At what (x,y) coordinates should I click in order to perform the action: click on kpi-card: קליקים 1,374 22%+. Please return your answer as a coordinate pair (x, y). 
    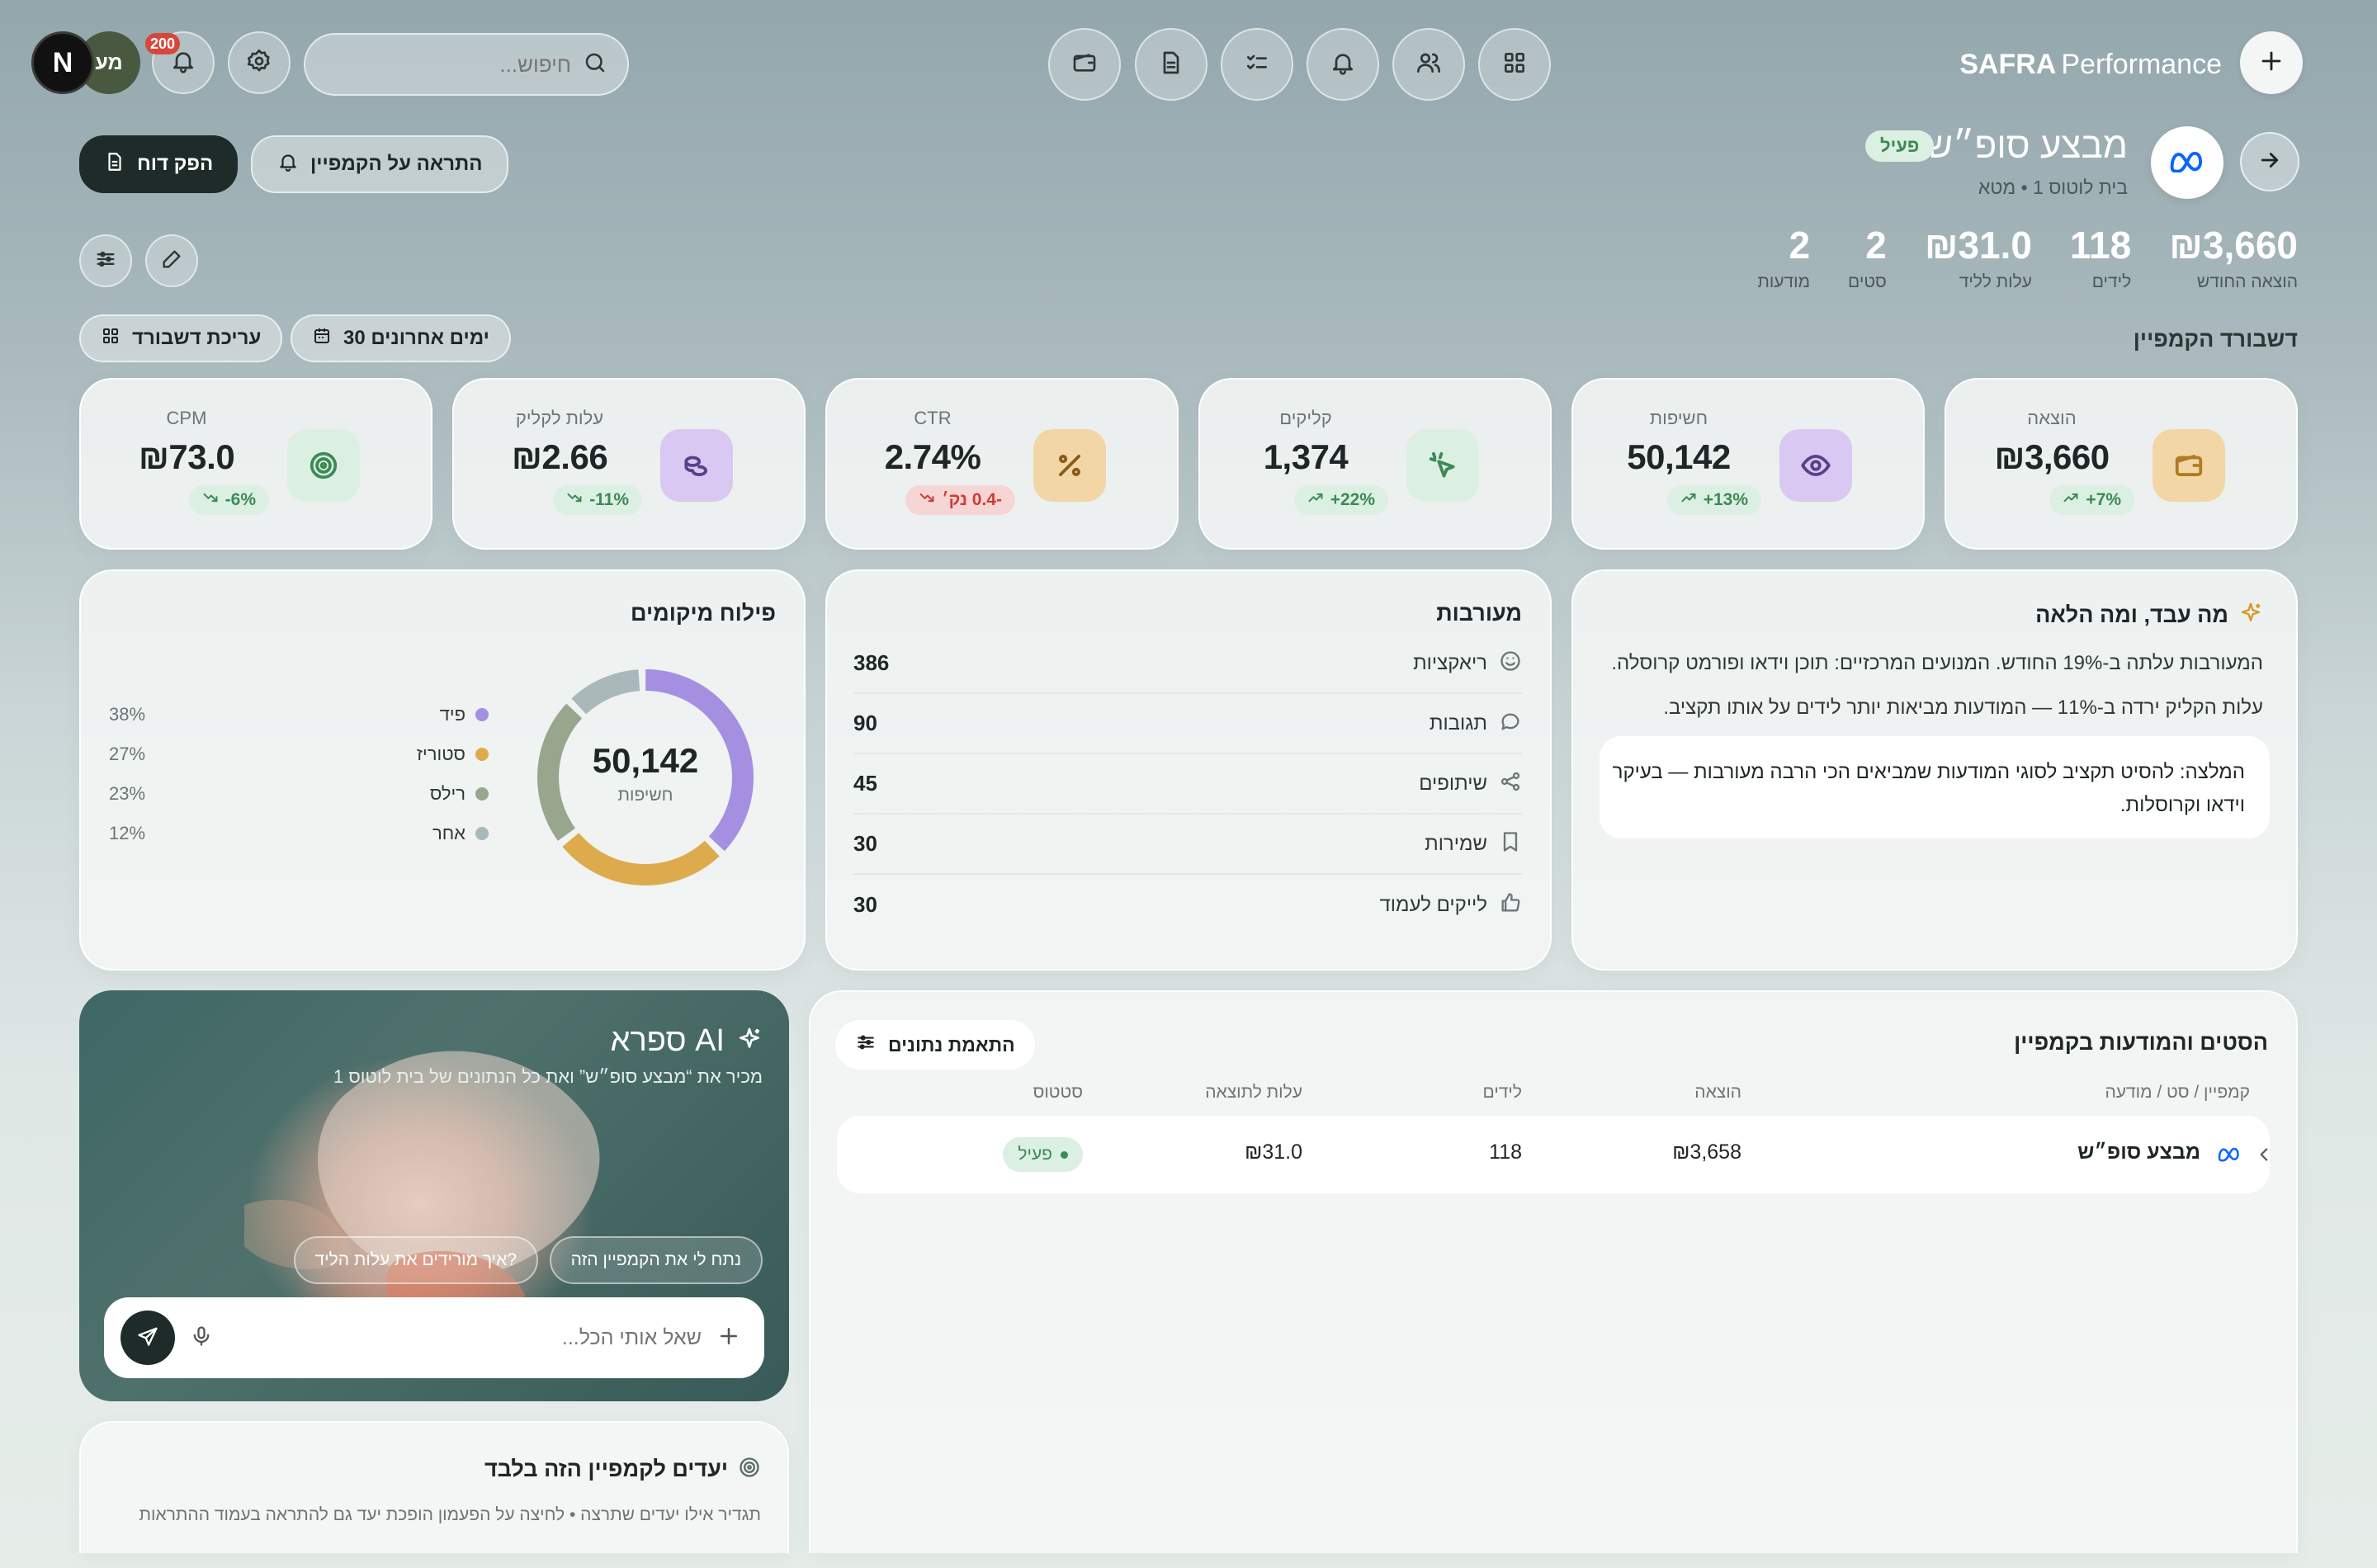
    Looking at the image, I should click on (1375, 464).